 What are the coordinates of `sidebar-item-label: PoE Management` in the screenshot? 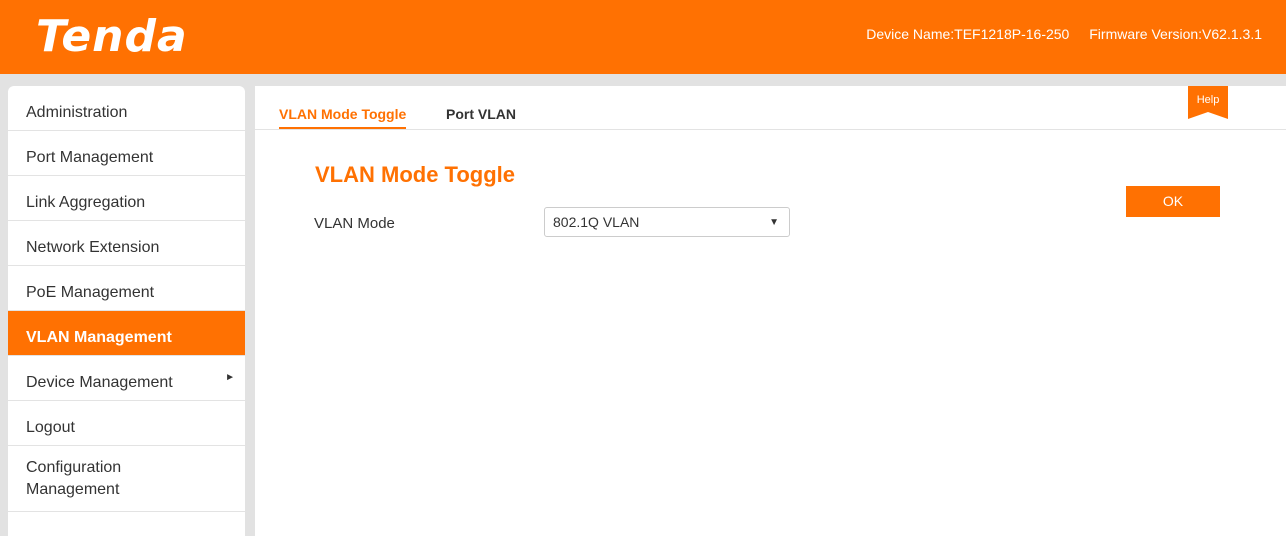 It's located at (90, 292).